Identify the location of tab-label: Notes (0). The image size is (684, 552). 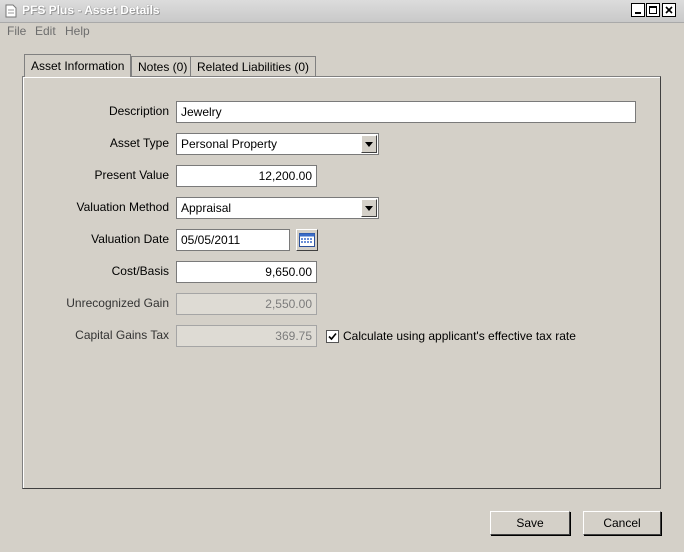
(163, 67).